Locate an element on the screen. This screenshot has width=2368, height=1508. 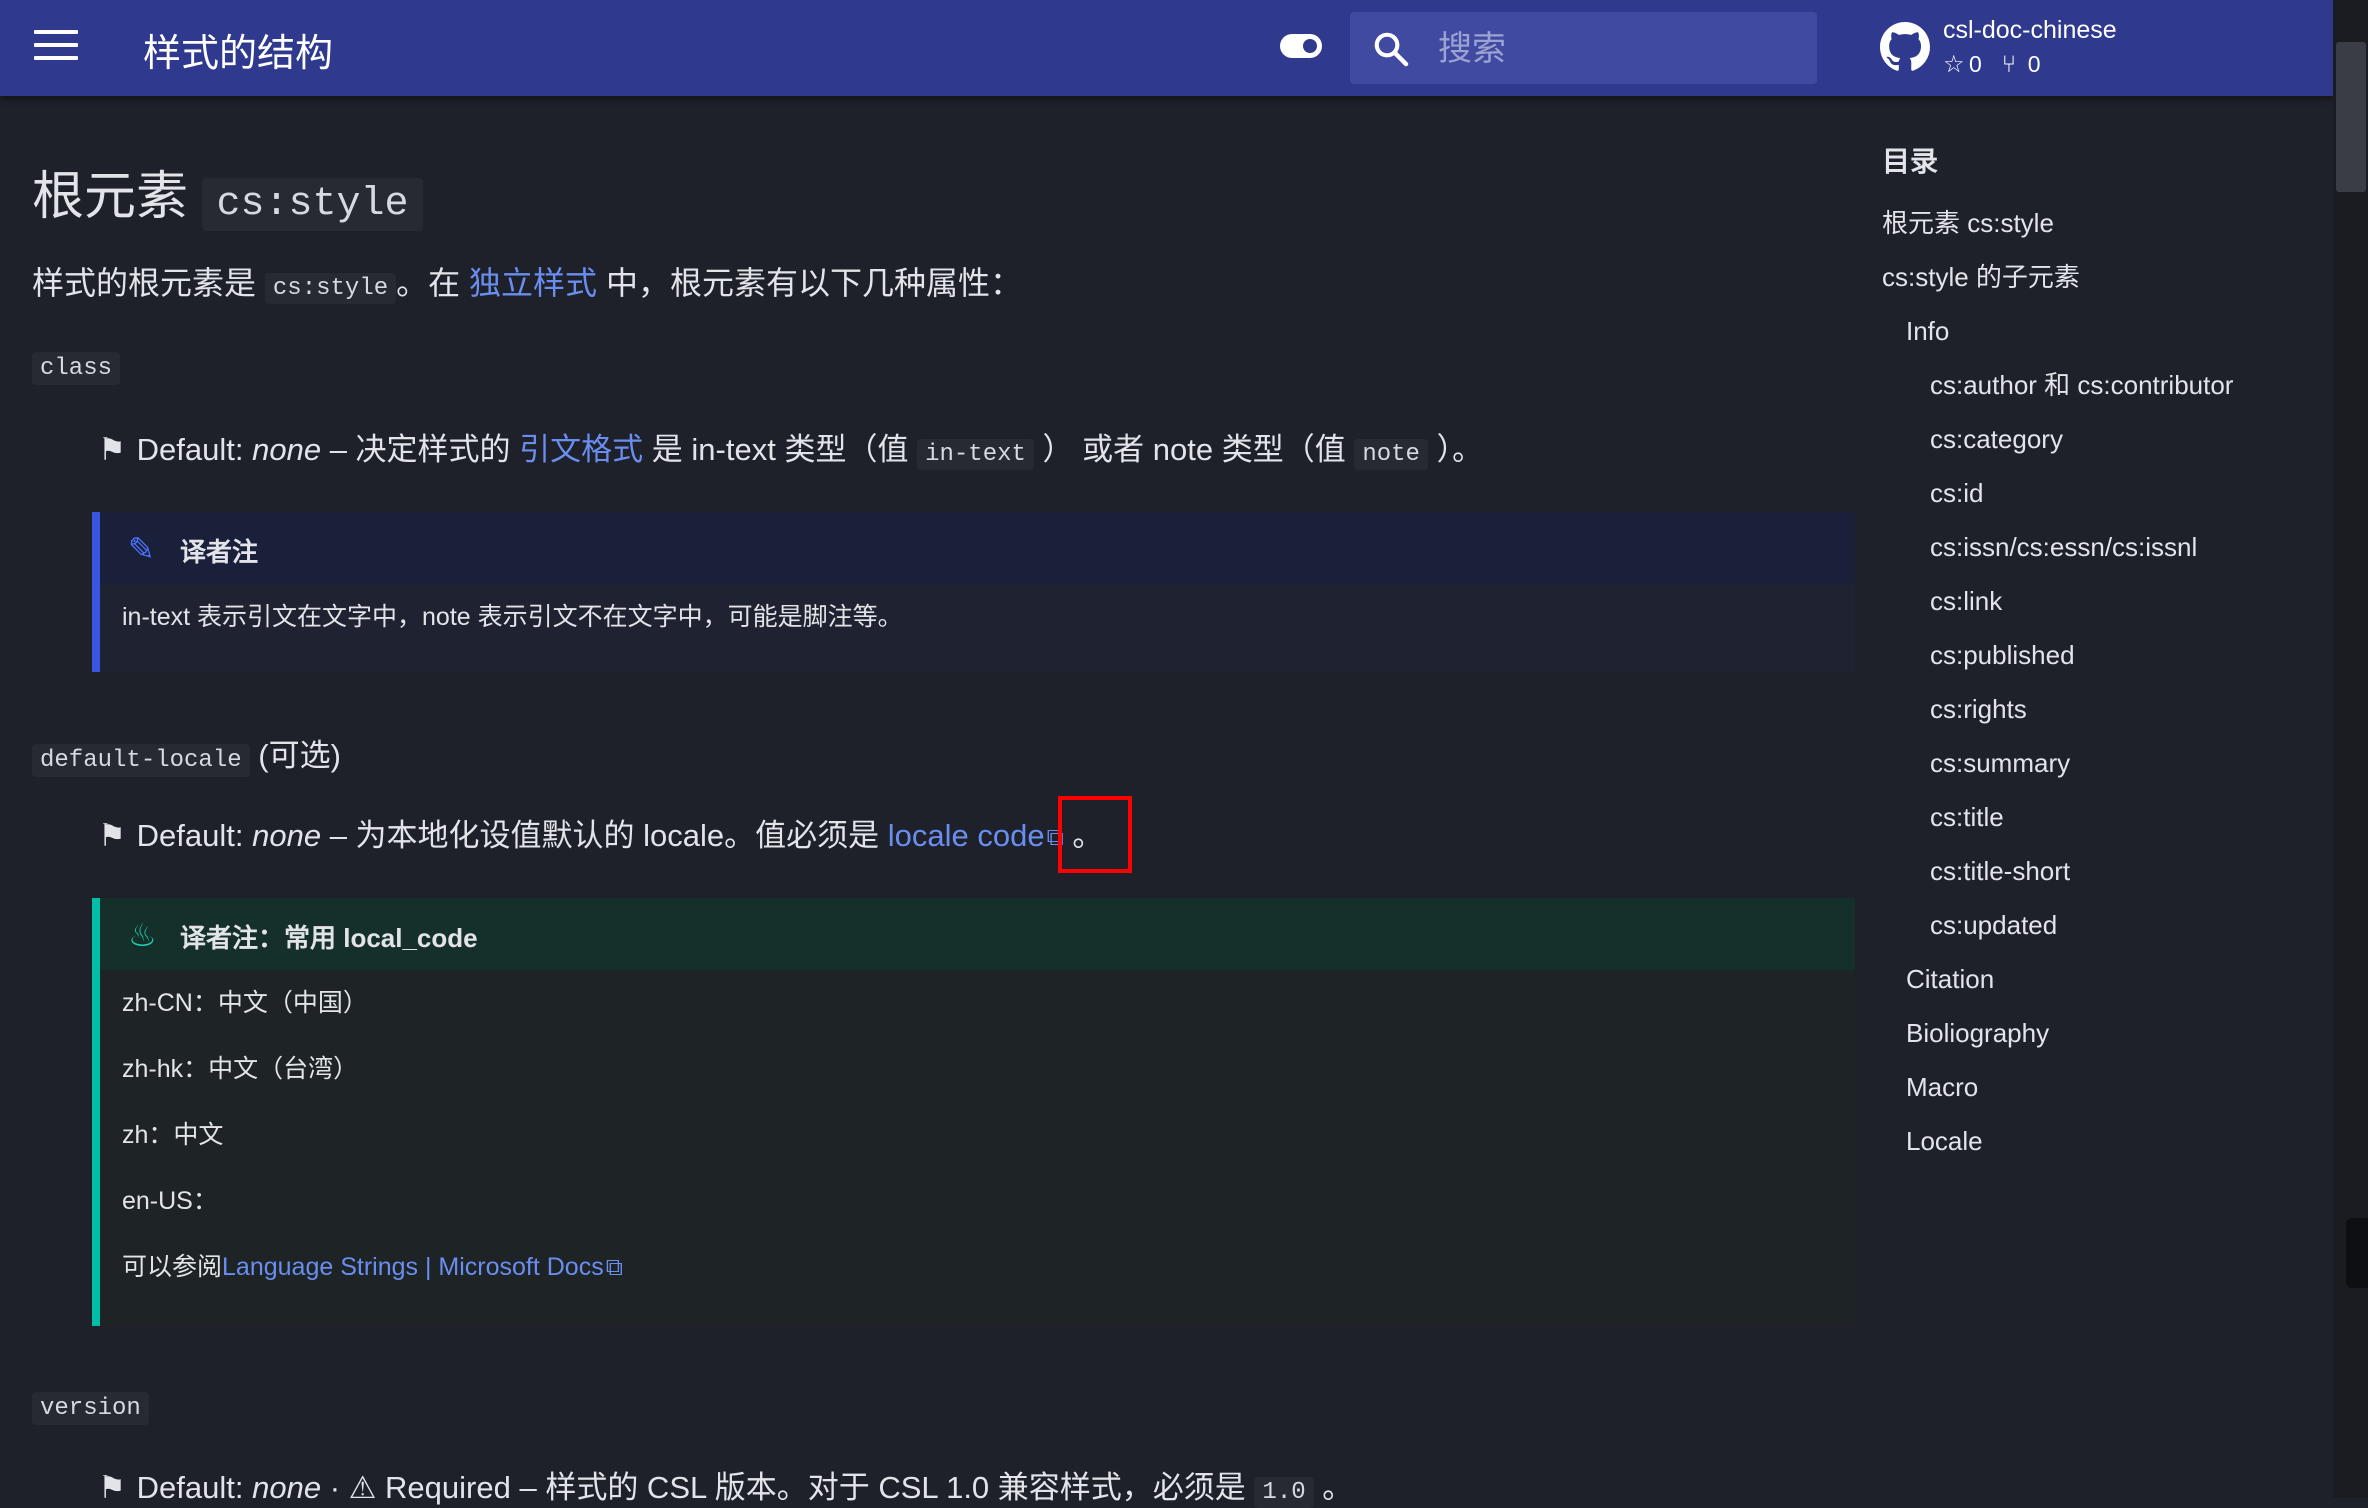
reference-line: 可以参阅Language Strings | Microsoft Docs⧉ is located at coordinates (988, 1267).